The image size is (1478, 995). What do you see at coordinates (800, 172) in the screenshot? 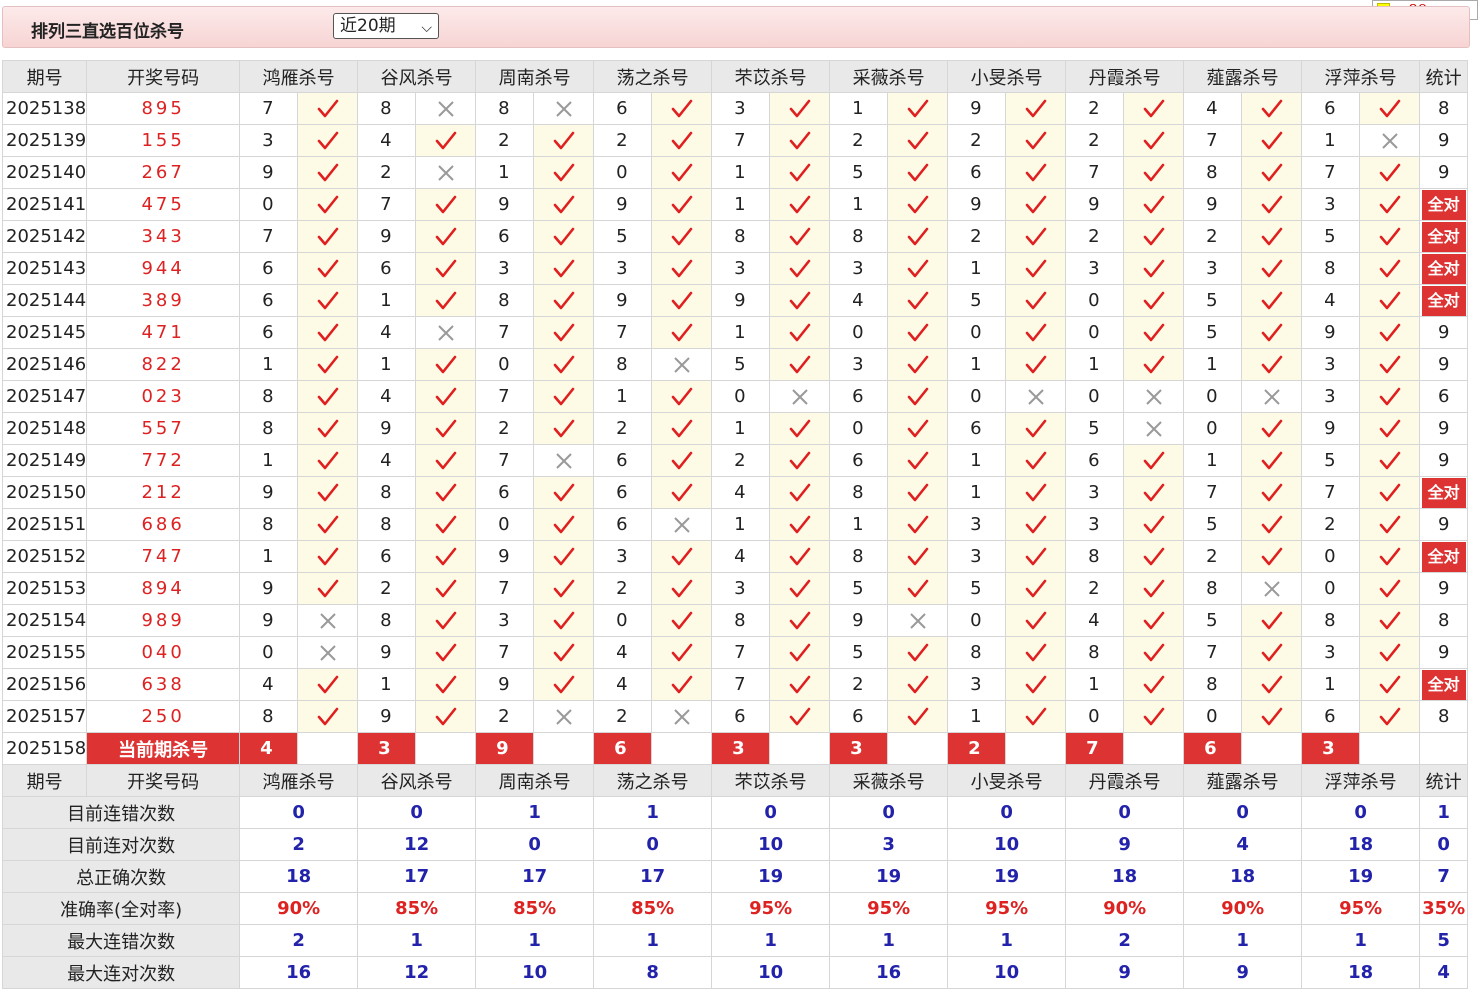
I see `result-fuyi` at bounding box center [800, 172].